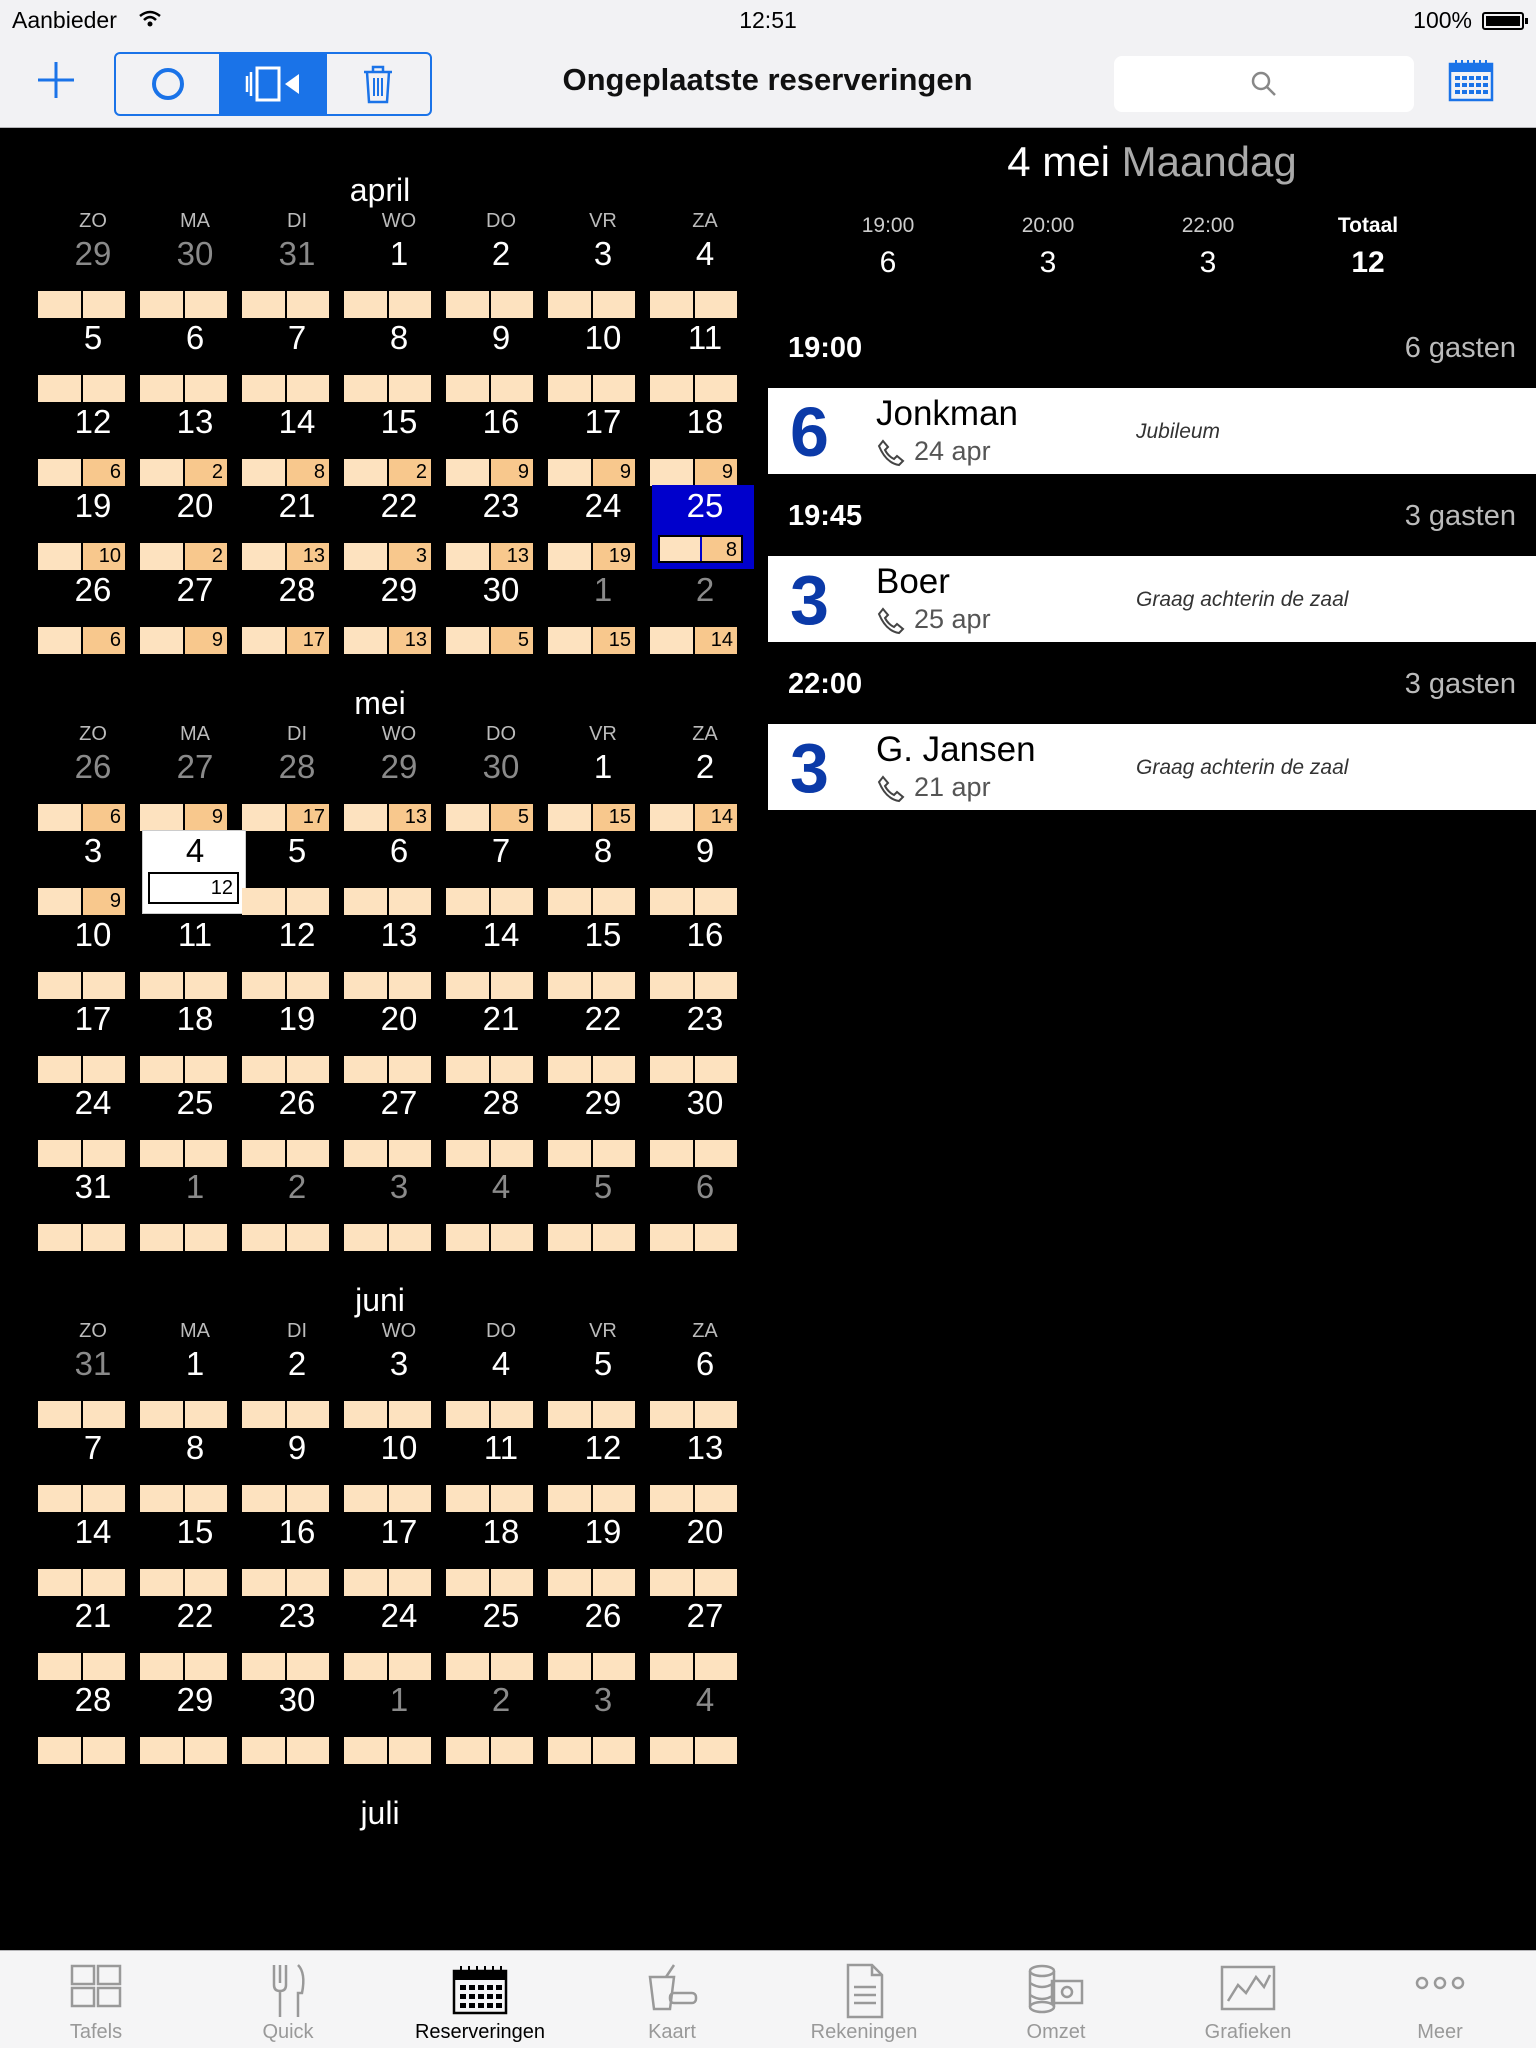 This screenshot has width=1536, height=2048. What do you see at coordinates (295, 527) in the screenshot?
I see `calendar-day: 21 13` at bounding box center [295, 527].